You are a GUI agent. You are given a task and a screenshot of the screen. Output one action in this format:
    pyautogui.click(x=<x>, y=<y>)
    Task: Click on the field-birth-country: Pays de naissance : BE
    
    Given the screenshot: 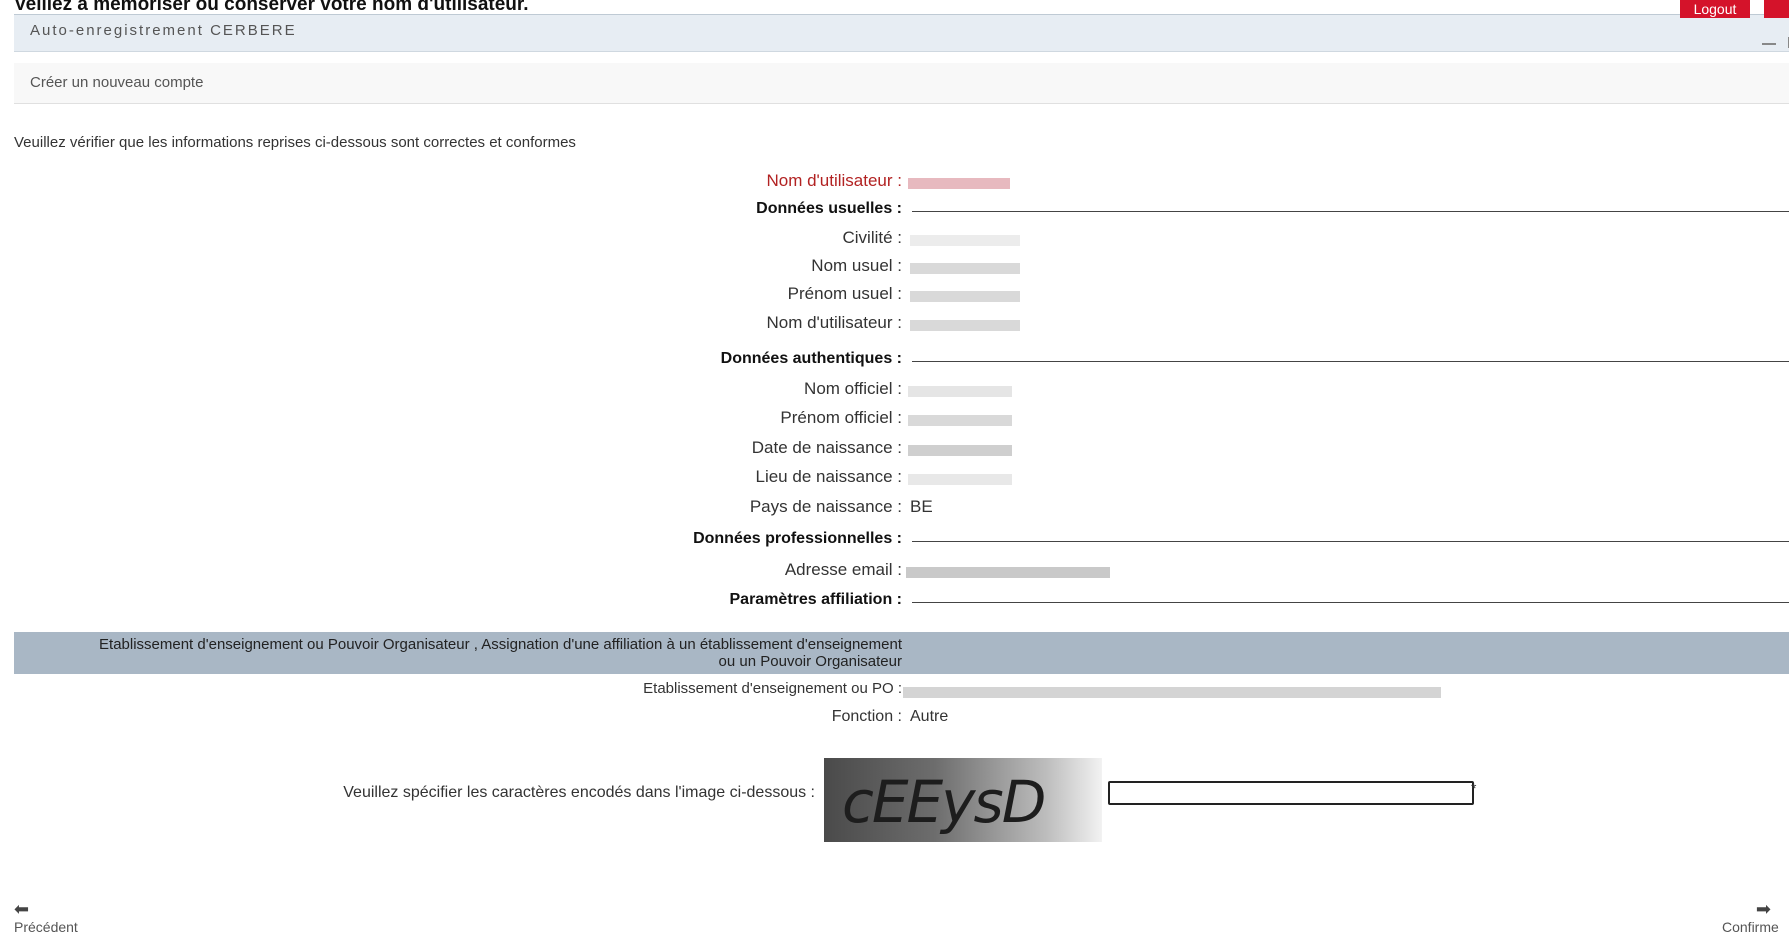 What is the action you would take?
    pyautogui.click(x=894, y=510)
    